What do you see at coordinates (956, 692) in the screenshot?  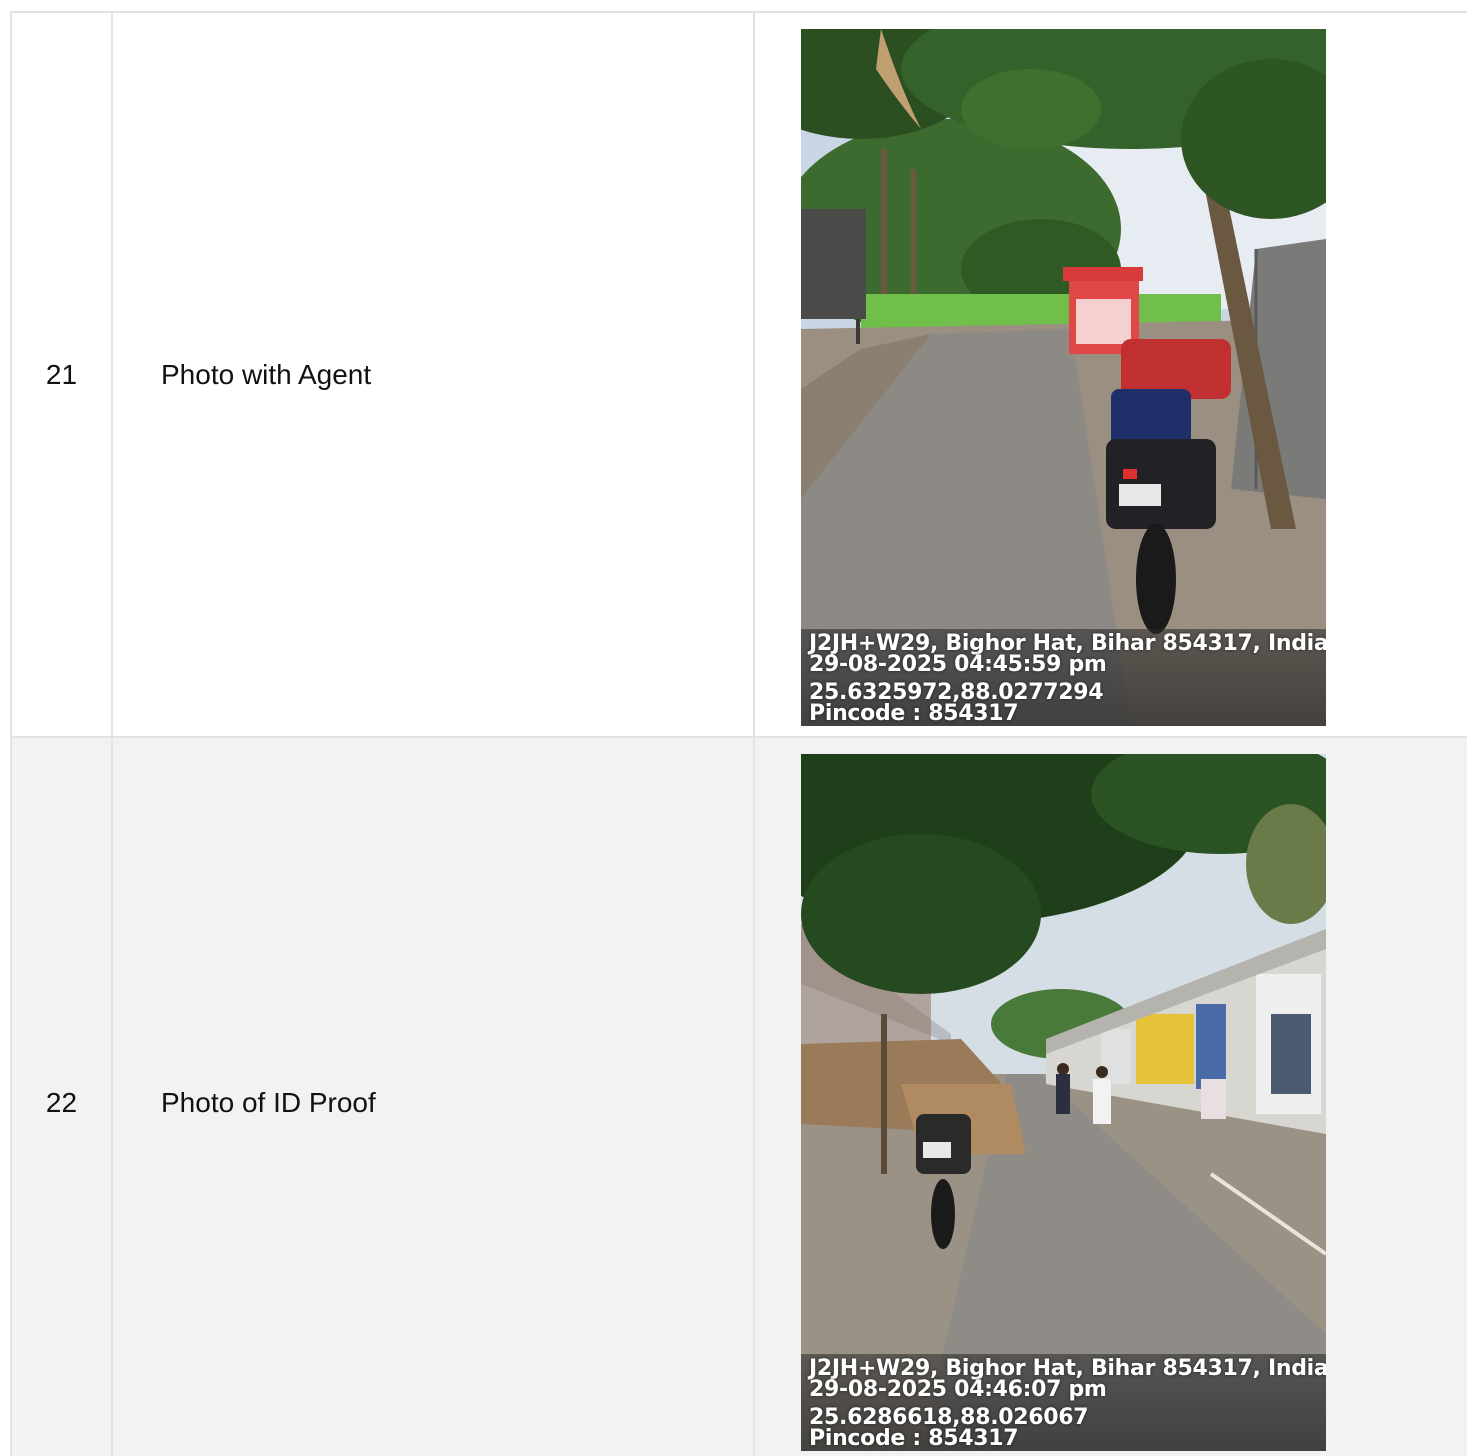 I see `geotag-coordinates: 25.6325972,88.0277294` at bounding box center [956, 692].